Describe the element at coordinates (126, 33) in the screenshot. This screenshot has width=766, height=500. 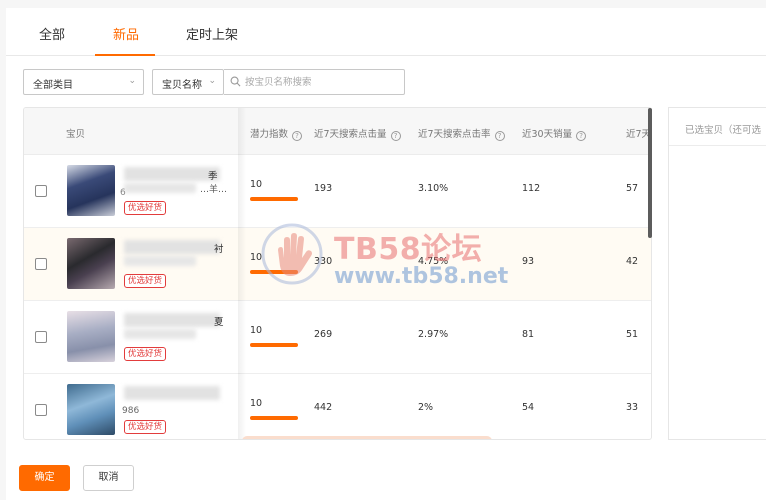
I see `tab-new: 新品` at that location.